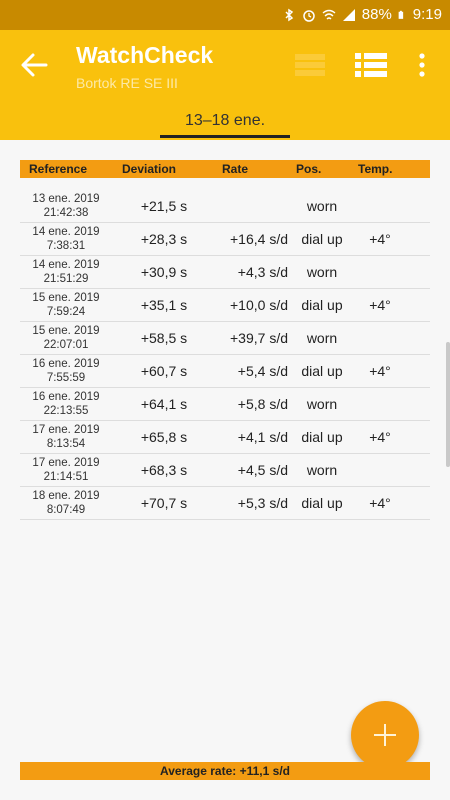  I want to click on battery-icon, so click(400, 14).